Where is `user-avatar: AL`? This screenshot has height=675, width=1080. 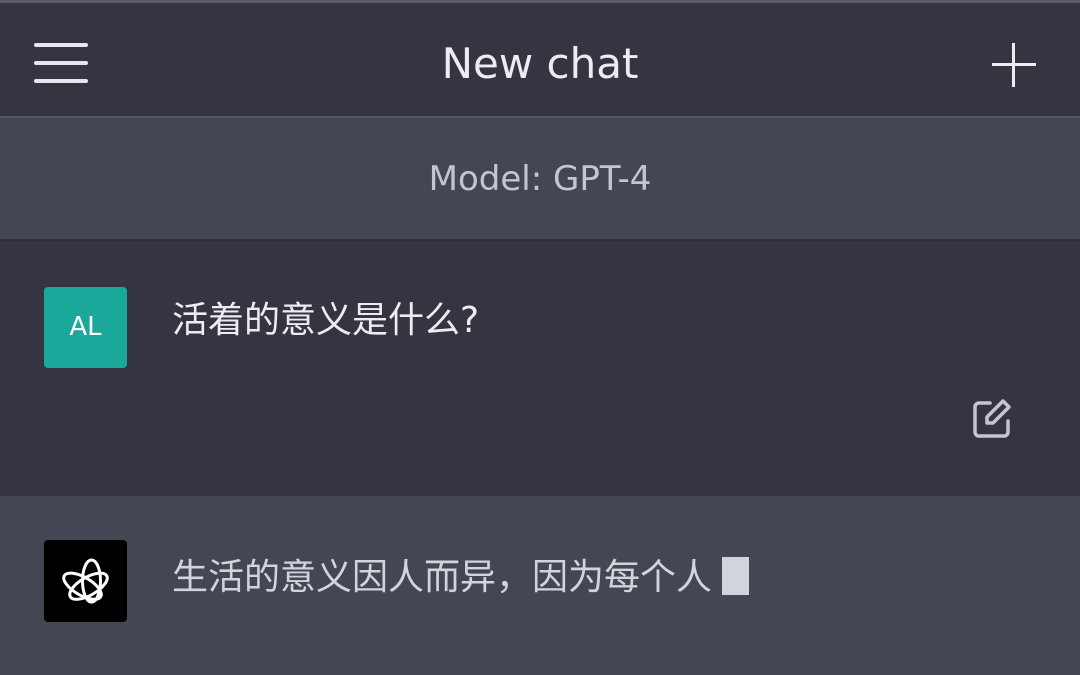
user-avatar: AL is located at coordinates (85, 327).